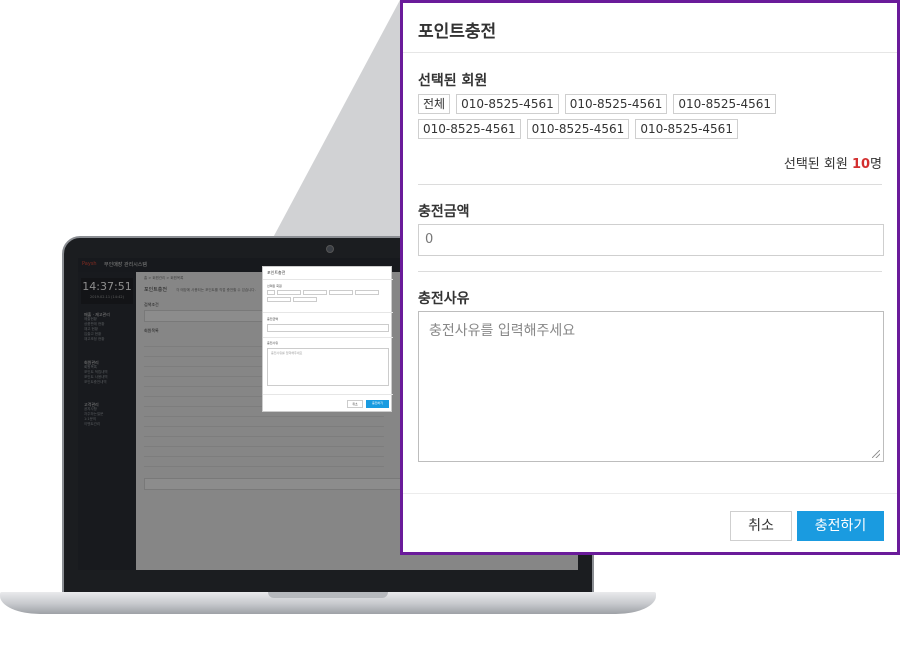  Describe the element at coordinates (650, 28) in the screenshot. I see `modal-header: 포인트충전` at that location.